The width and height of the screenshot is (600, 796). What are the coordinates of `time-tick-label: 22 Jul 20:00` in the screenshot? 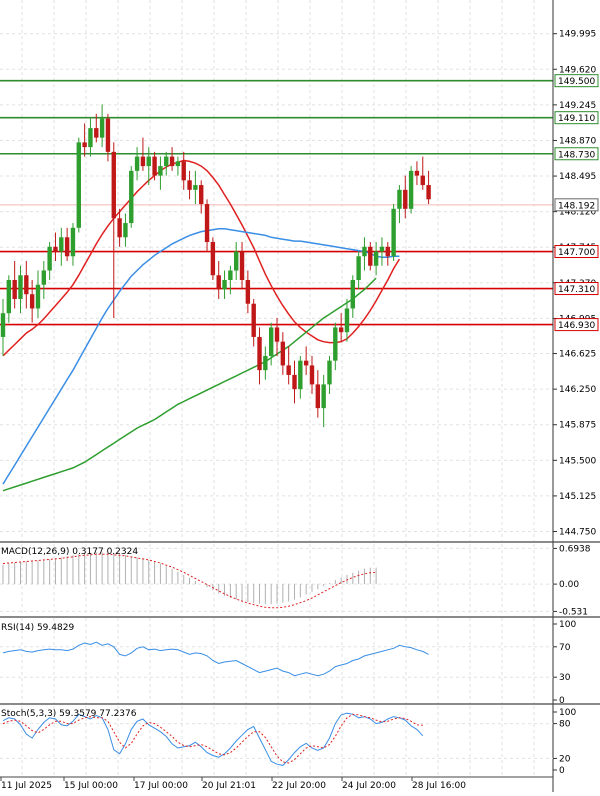 It's located at (299, 786).